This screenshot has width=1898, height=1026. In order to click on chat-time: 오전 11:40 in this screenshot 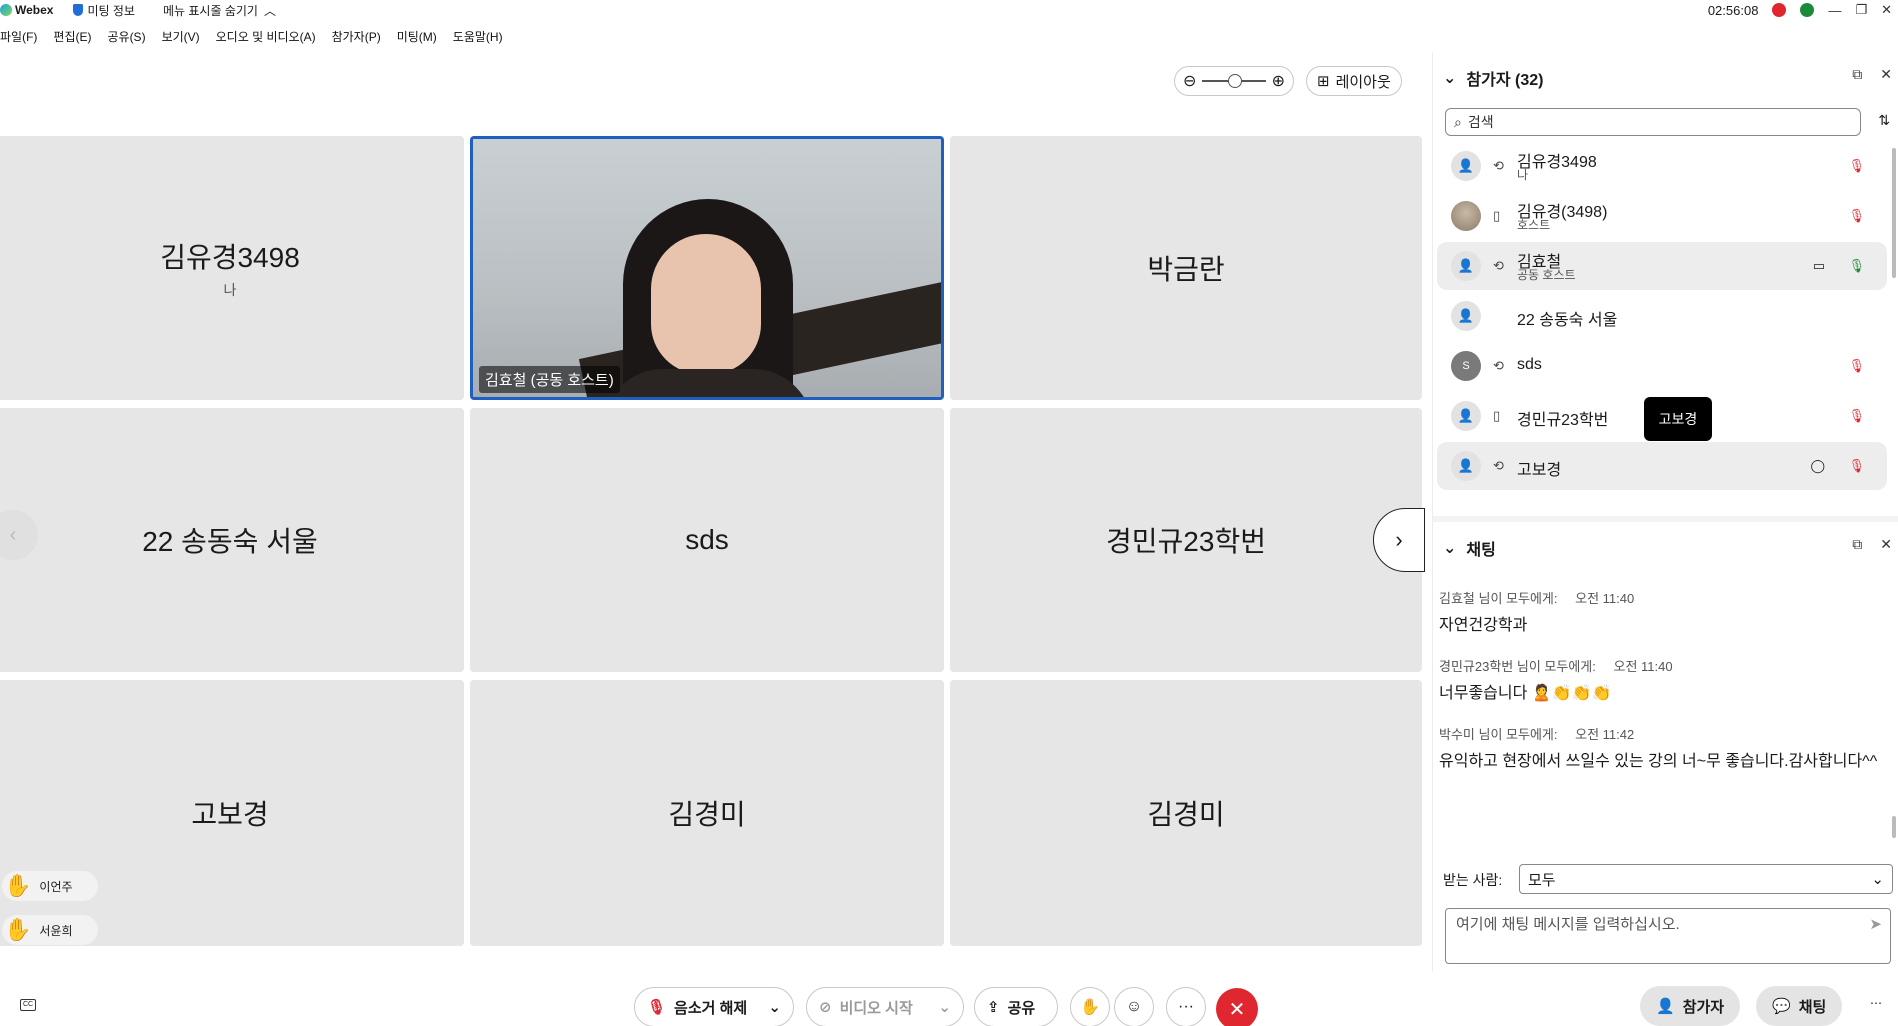, I will do `click(1605, 598)`.